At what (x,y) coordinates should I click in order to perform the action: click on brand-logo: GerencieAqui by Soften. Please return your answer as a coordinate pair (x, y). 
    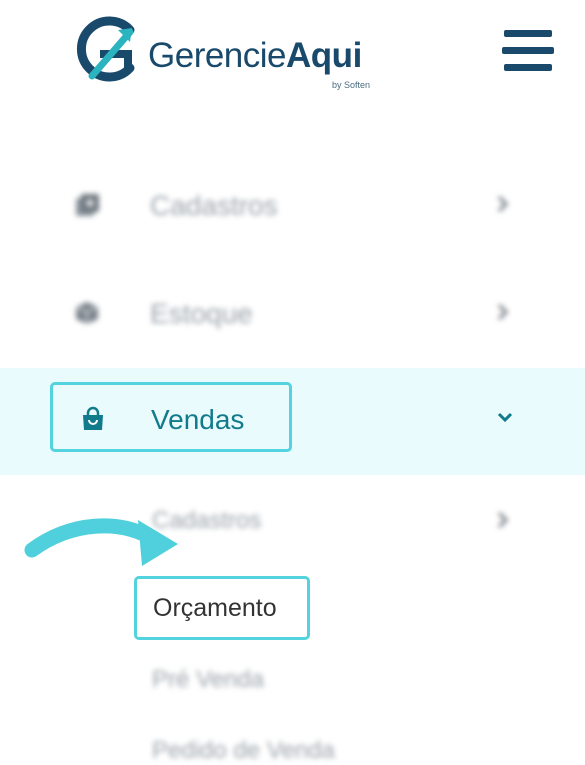
    Looking at the image, I should click on (235, 50).